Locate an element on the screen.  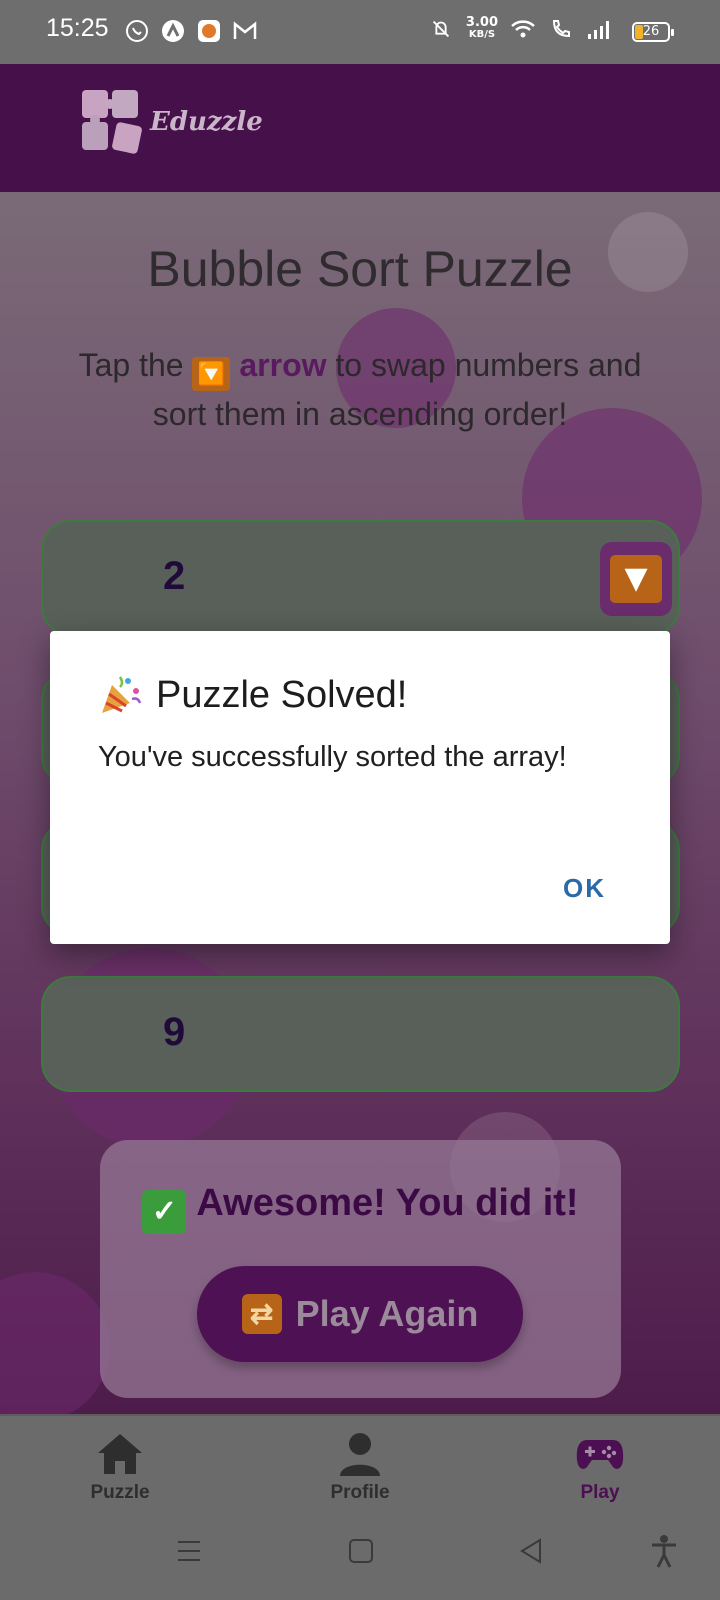
success-message: ✓ Awesome! You did it! is located at coordinates (360, 1208).